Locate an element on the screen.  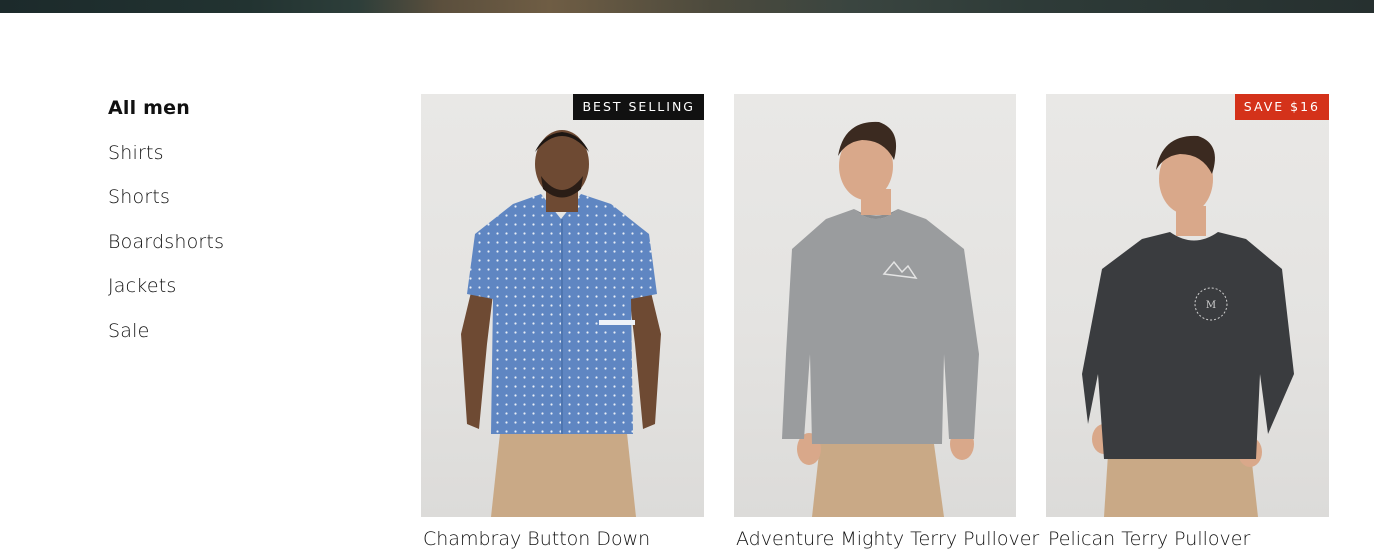
product-title: Adventure Mighty Terry Pullover is located at coordinates (887, 539).